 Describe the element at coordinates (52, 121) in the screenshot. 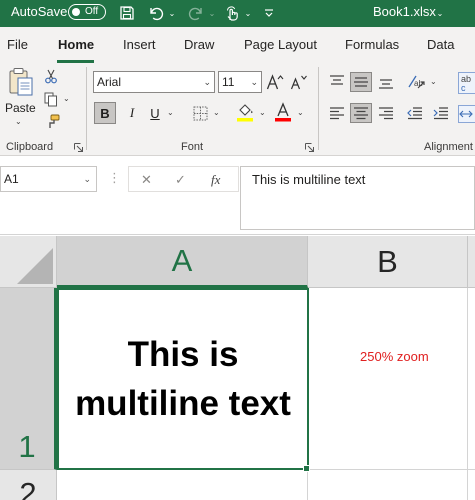

I see `format-painter-icon` at that location.